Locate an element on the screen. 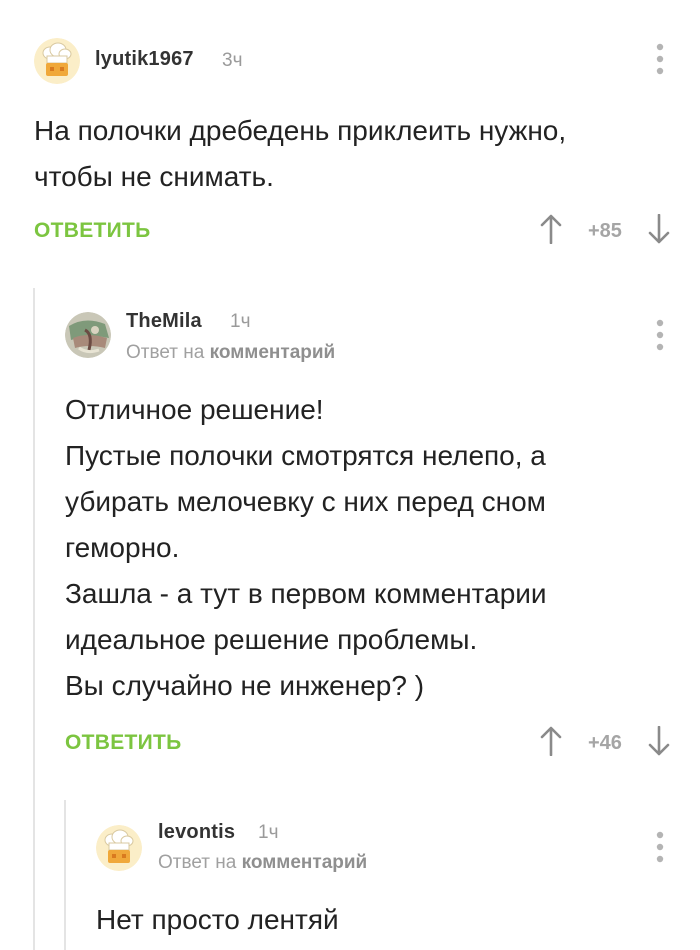 This screenshot has height=950, width=700. comment-text-line: идеальное решение проблемы. is located at coordinates (271, 639).